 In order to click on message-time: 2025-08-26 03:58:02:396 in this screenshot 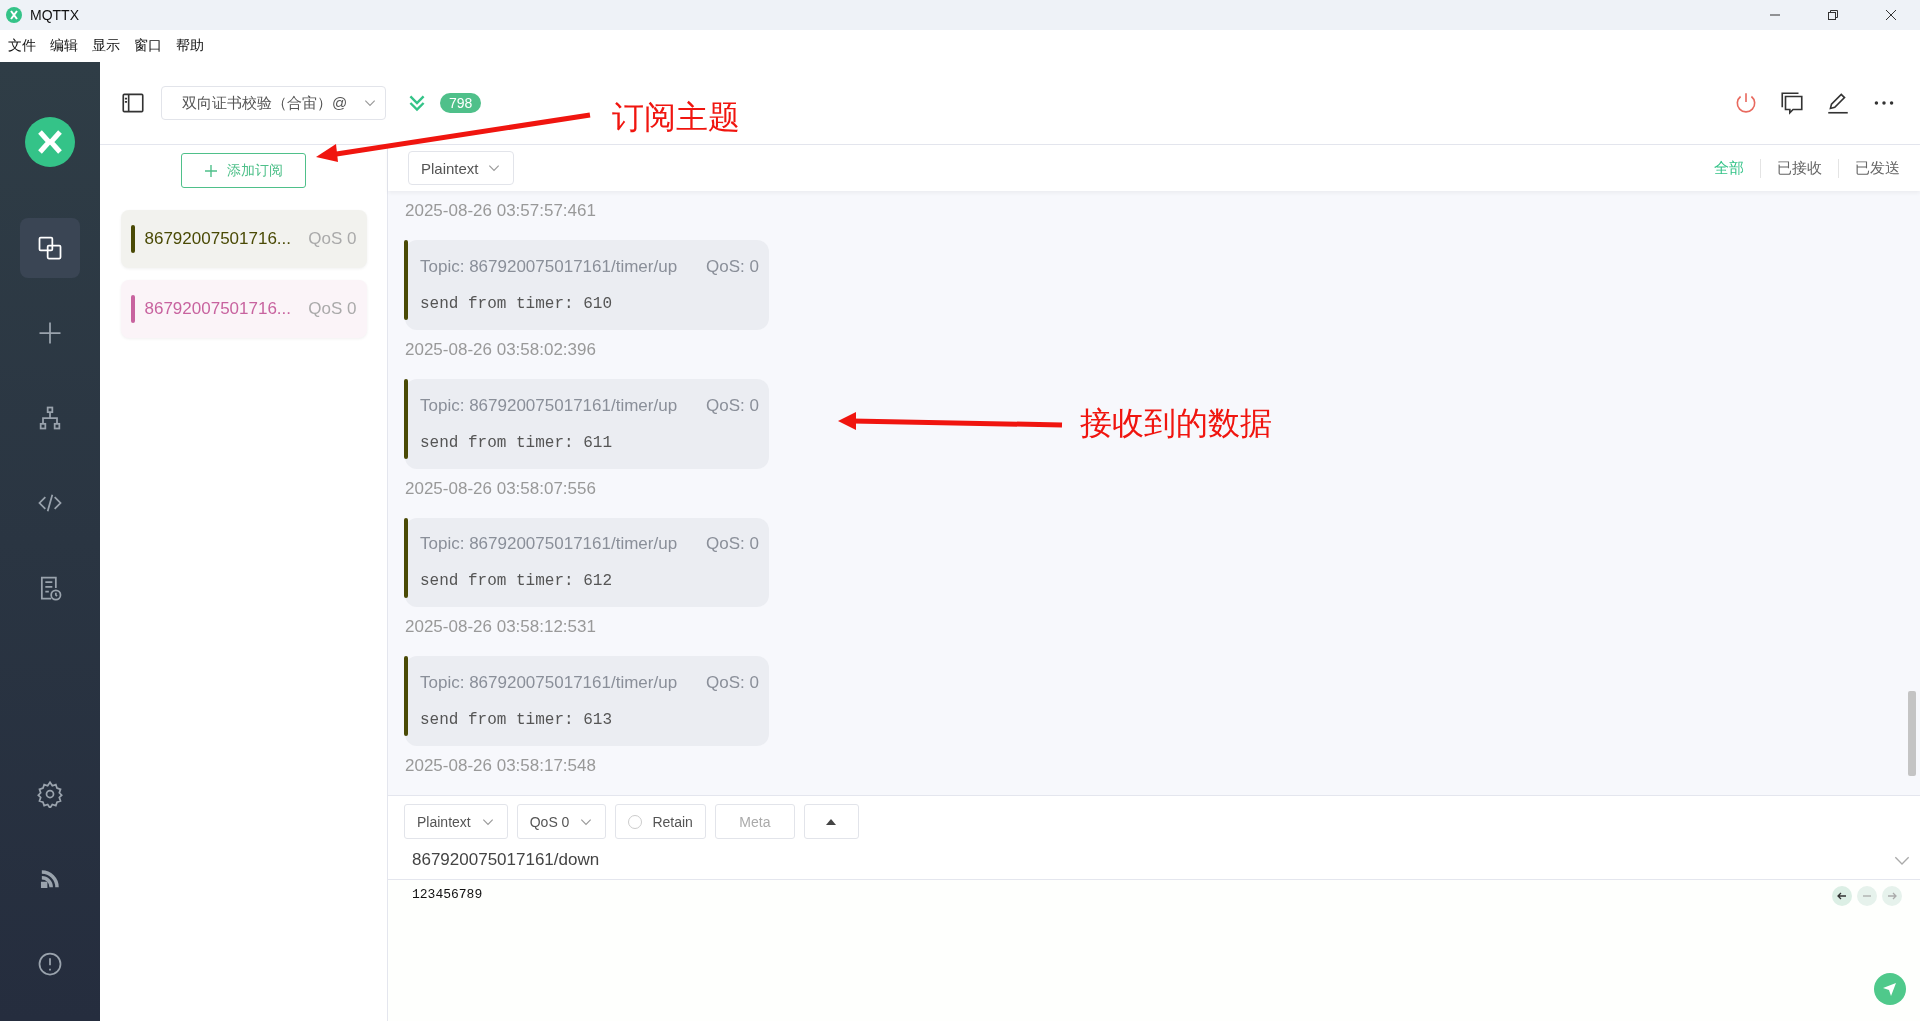, I will do `click(500, 350)`.